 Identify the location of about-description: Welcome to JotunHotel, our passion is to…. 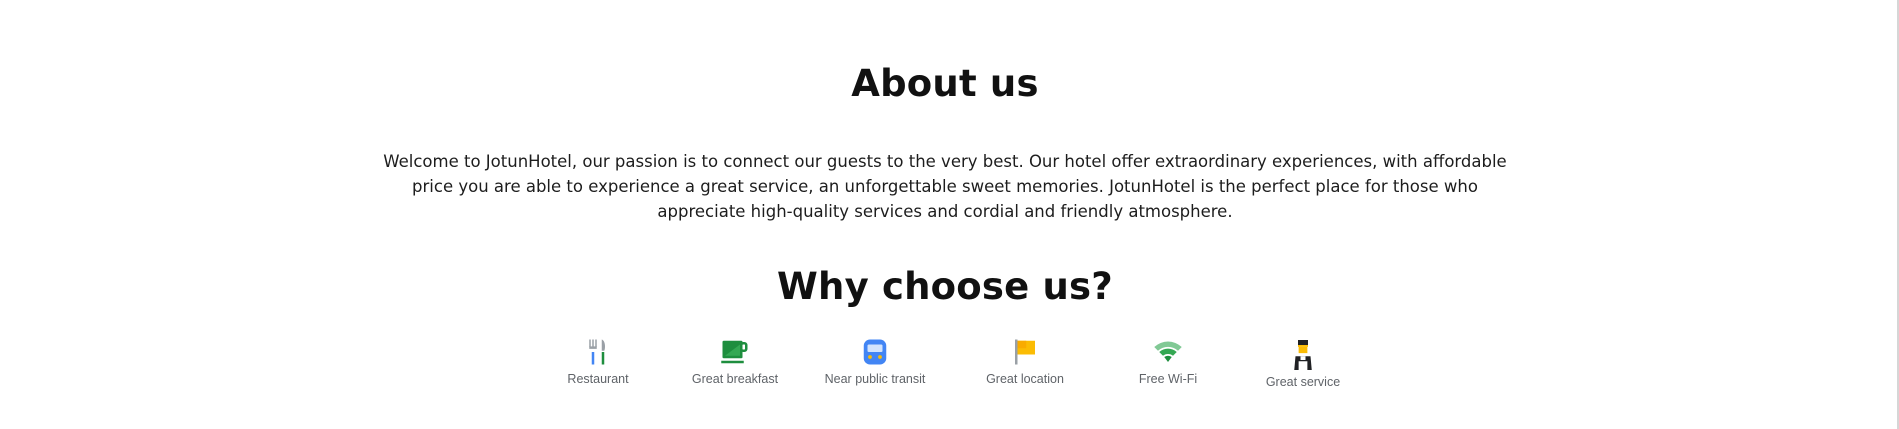
(945, 186).